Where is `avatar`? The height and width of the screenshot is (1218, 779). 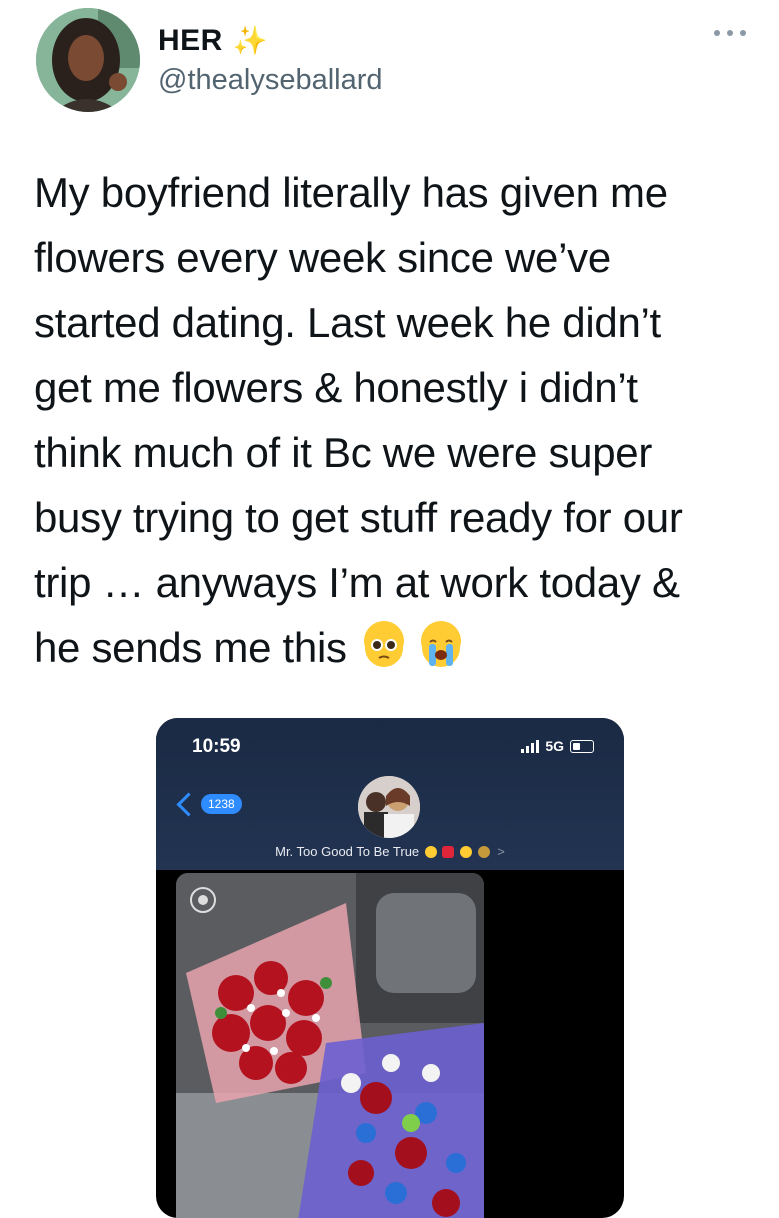
avatar is located at coordinates (88, 60).